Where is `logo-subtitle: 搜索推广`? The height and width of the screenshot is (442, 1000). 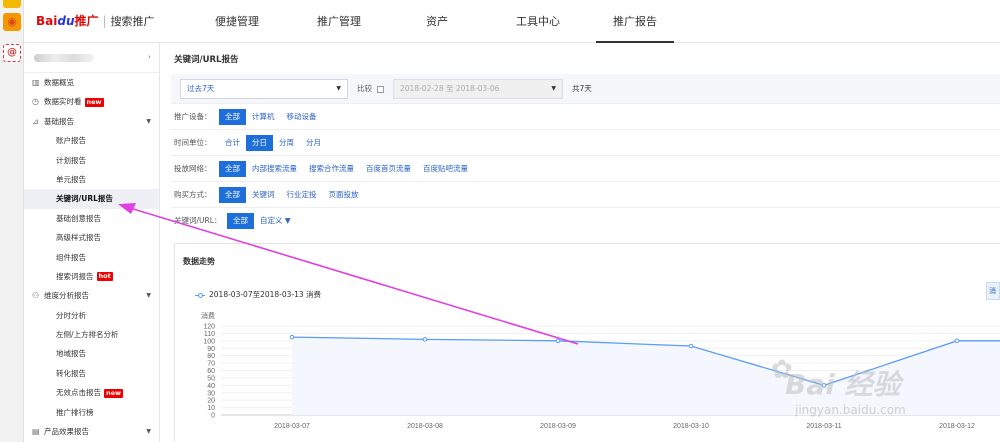
logo-subtitle: 搜索推广 is located at coordinates (132, 21).